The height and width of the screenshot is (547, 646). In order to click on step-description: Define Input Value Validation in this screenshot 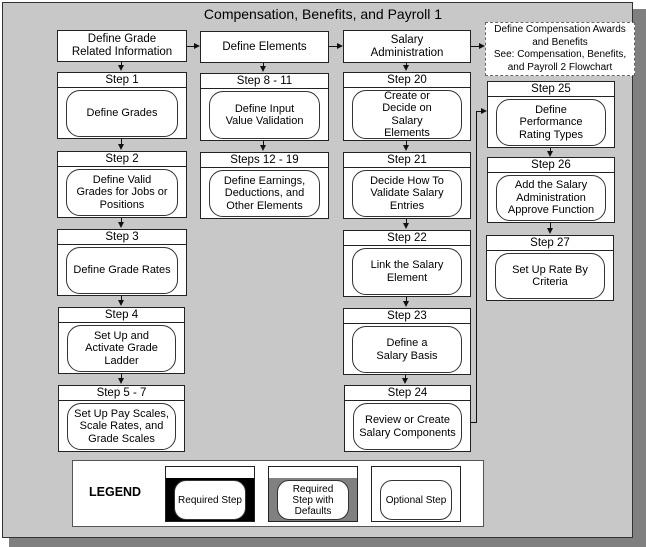, I will do `click(264, 115)`.